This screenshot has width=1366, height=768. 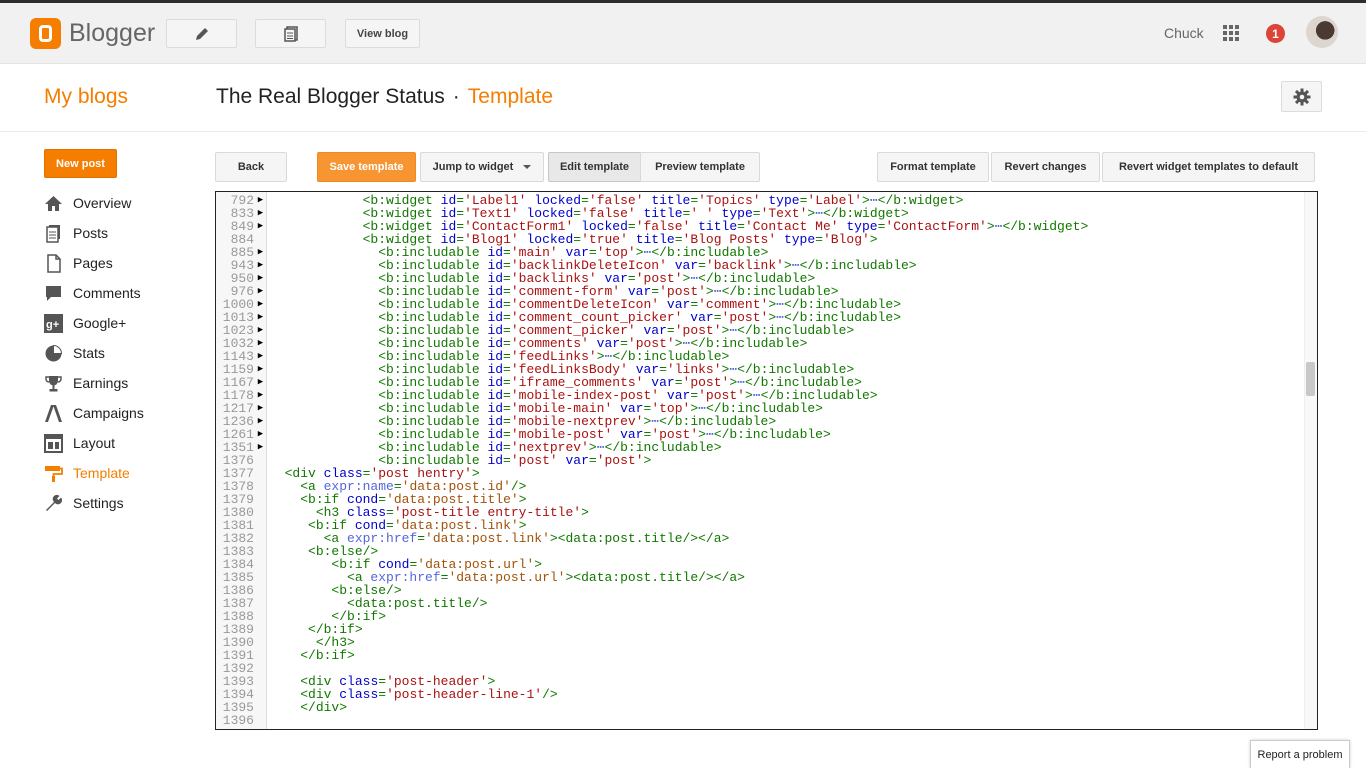 I want to click on username: Chuck, so click(x=1184, y=33).